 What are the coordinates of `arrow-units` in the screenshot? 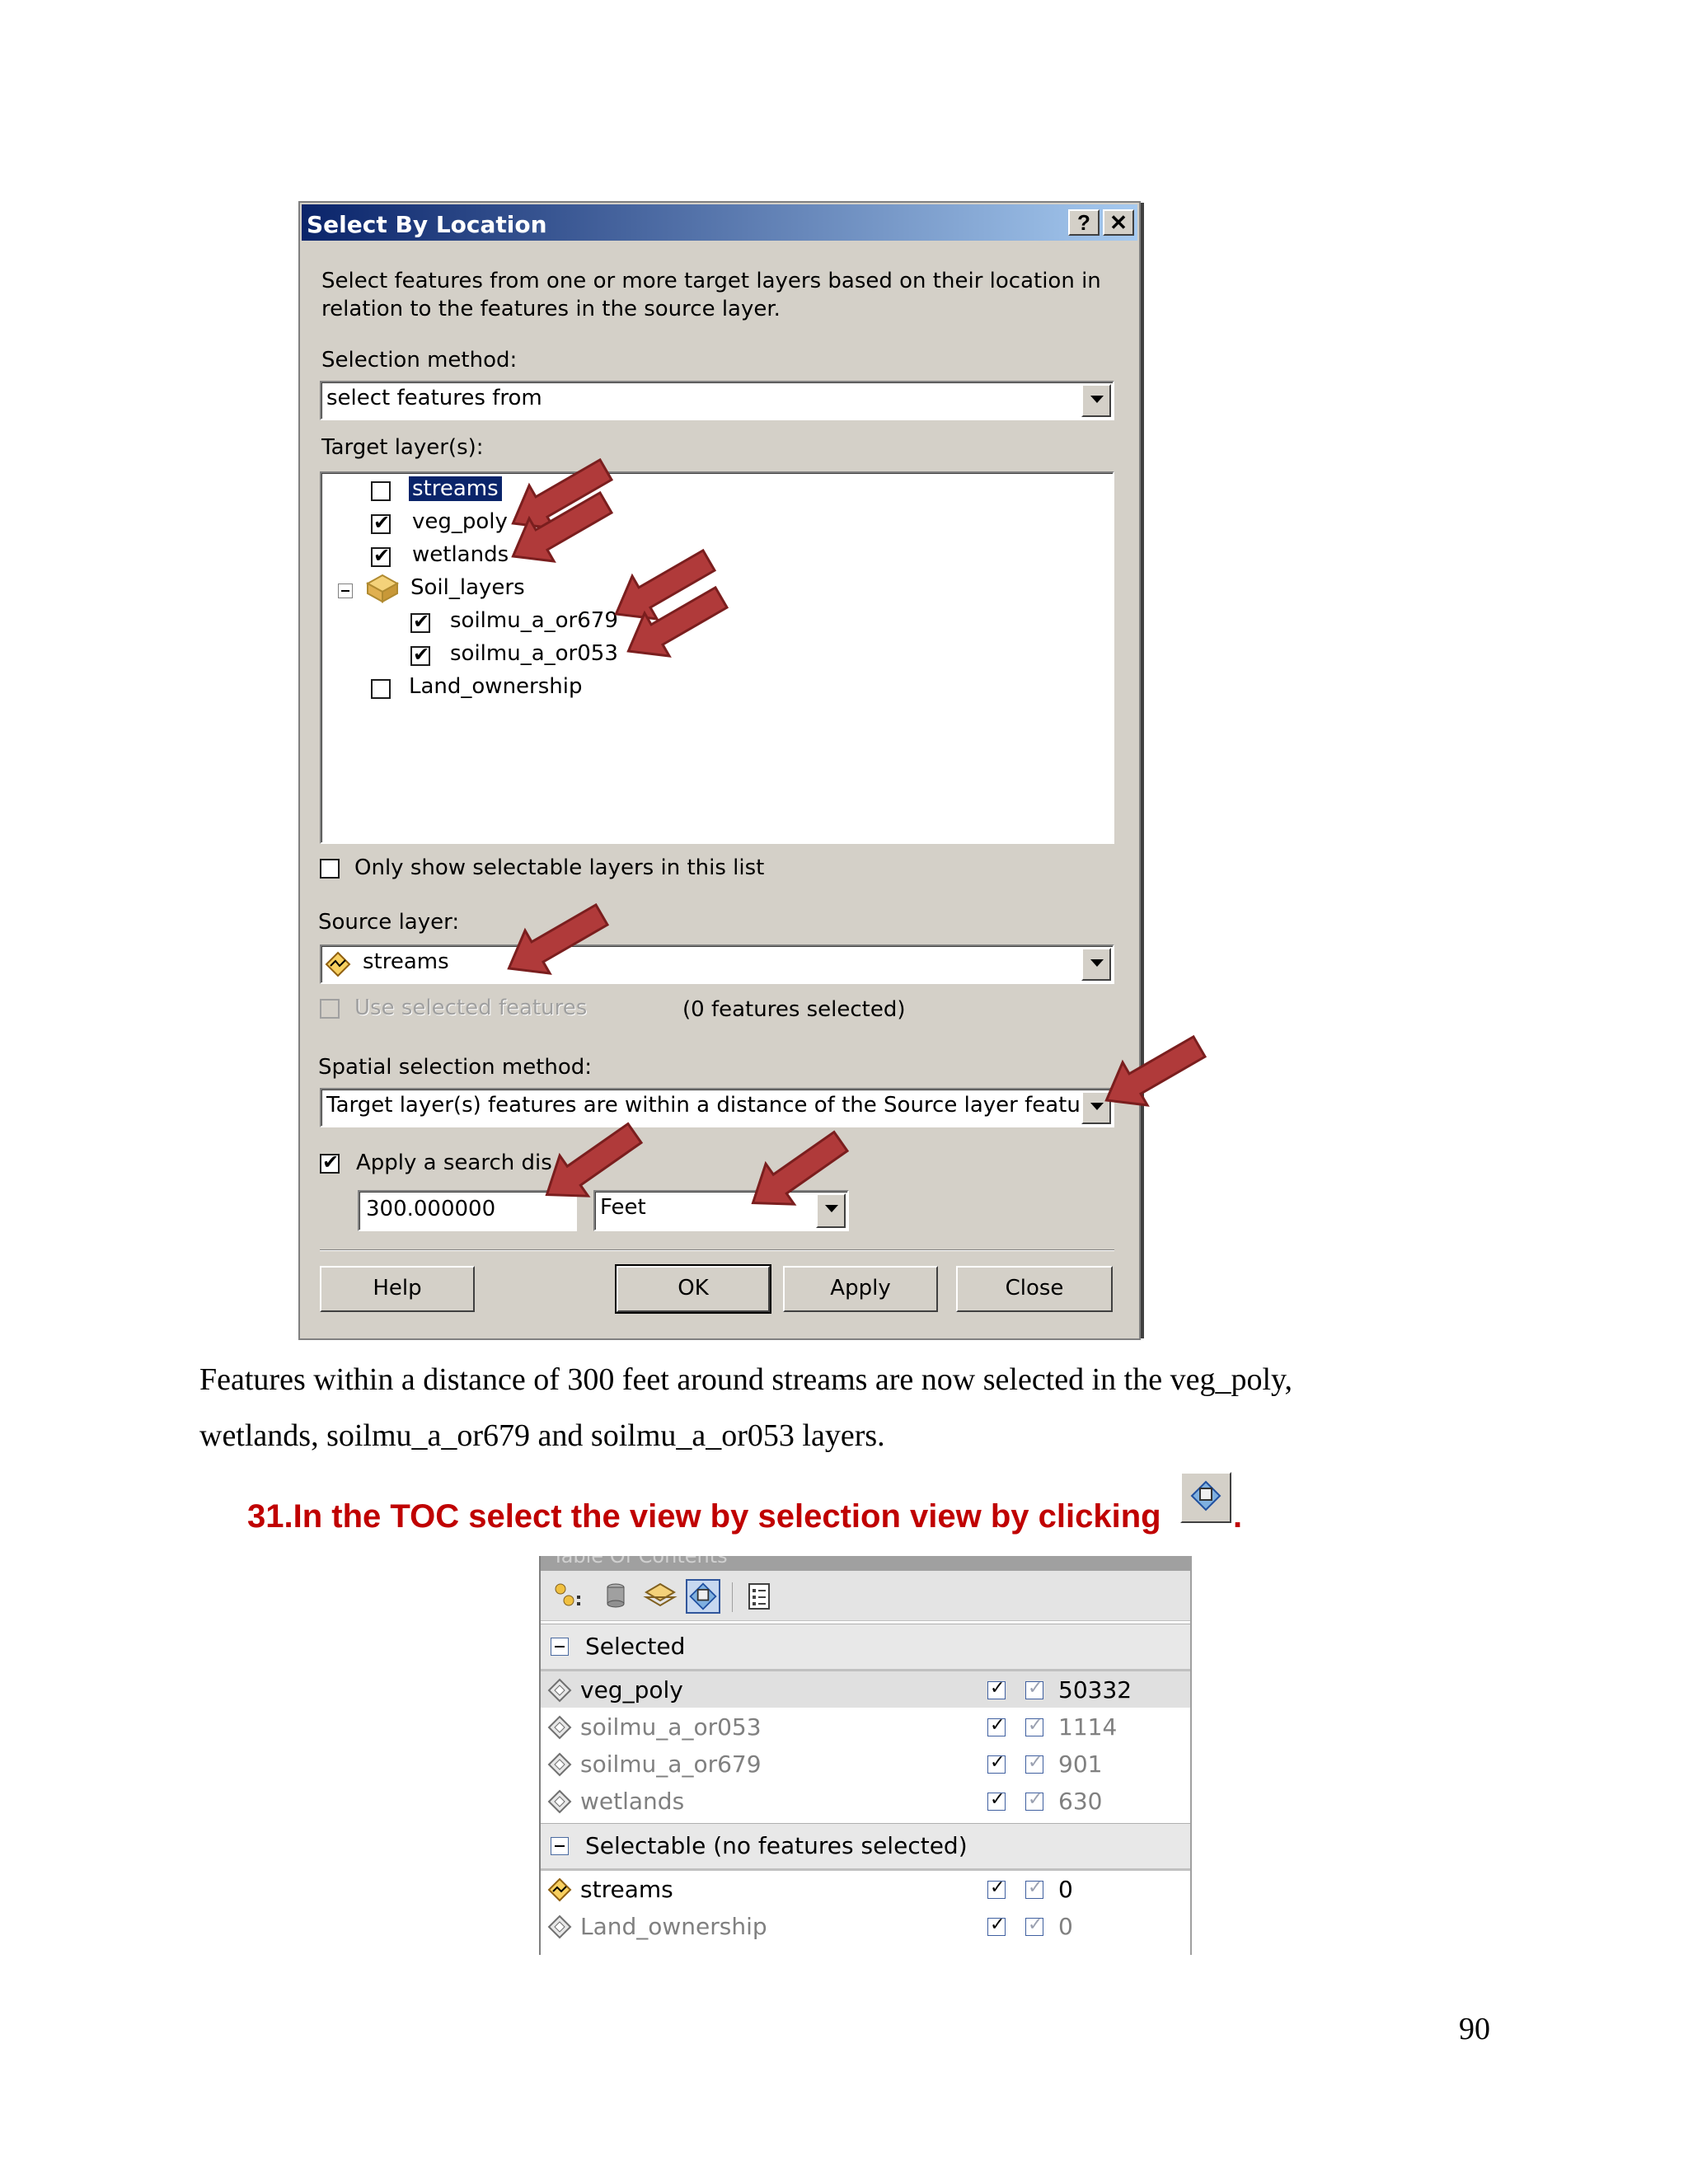 It's located at (797, 1172).